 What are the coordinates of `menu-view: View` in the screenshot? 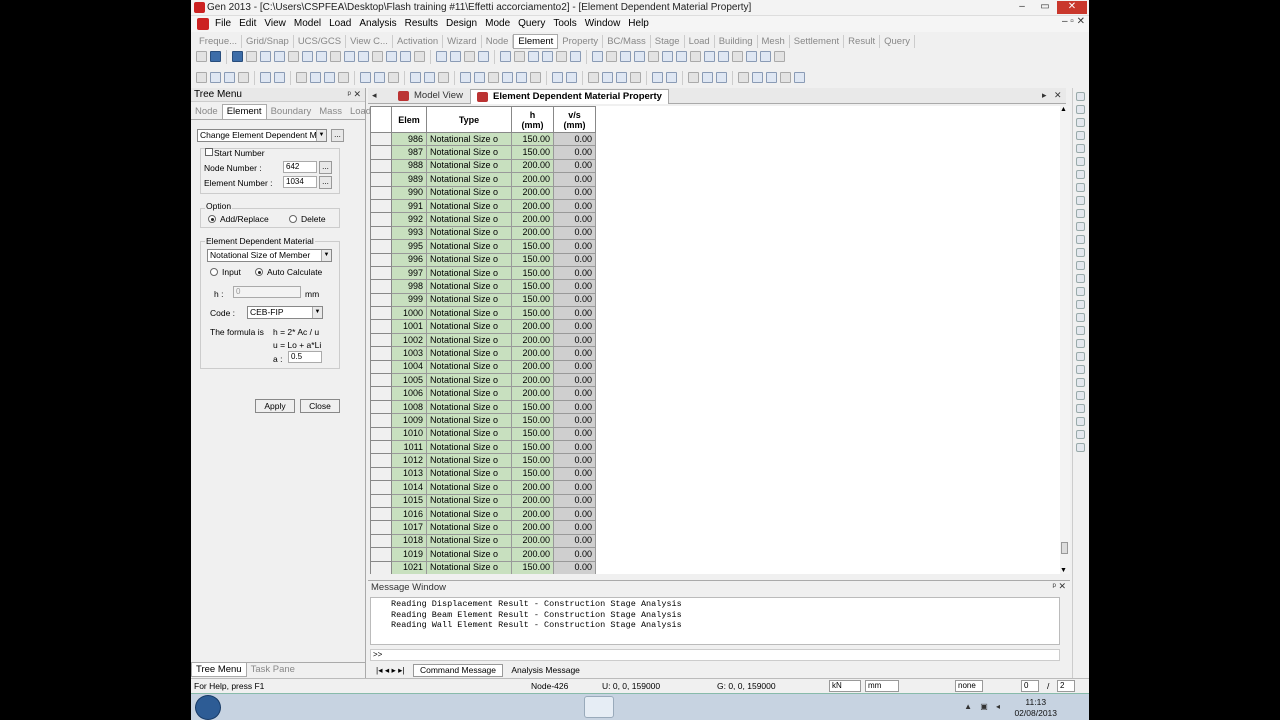 It's located at (275, 24).